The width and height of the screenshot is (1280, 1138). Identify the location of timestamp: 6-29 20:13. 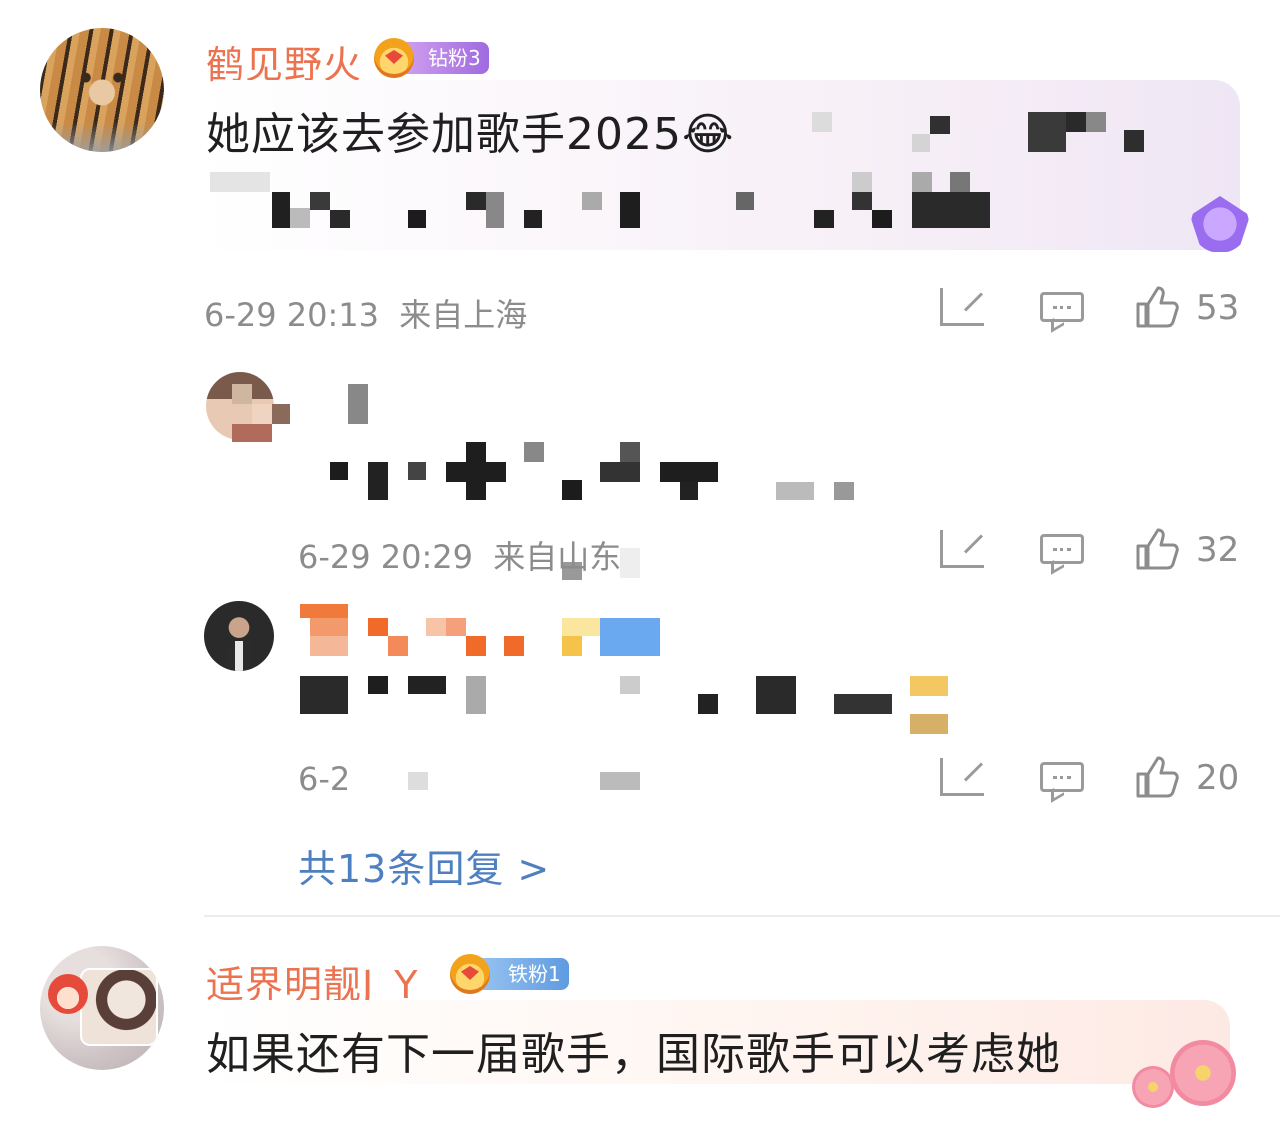
(292, 315).